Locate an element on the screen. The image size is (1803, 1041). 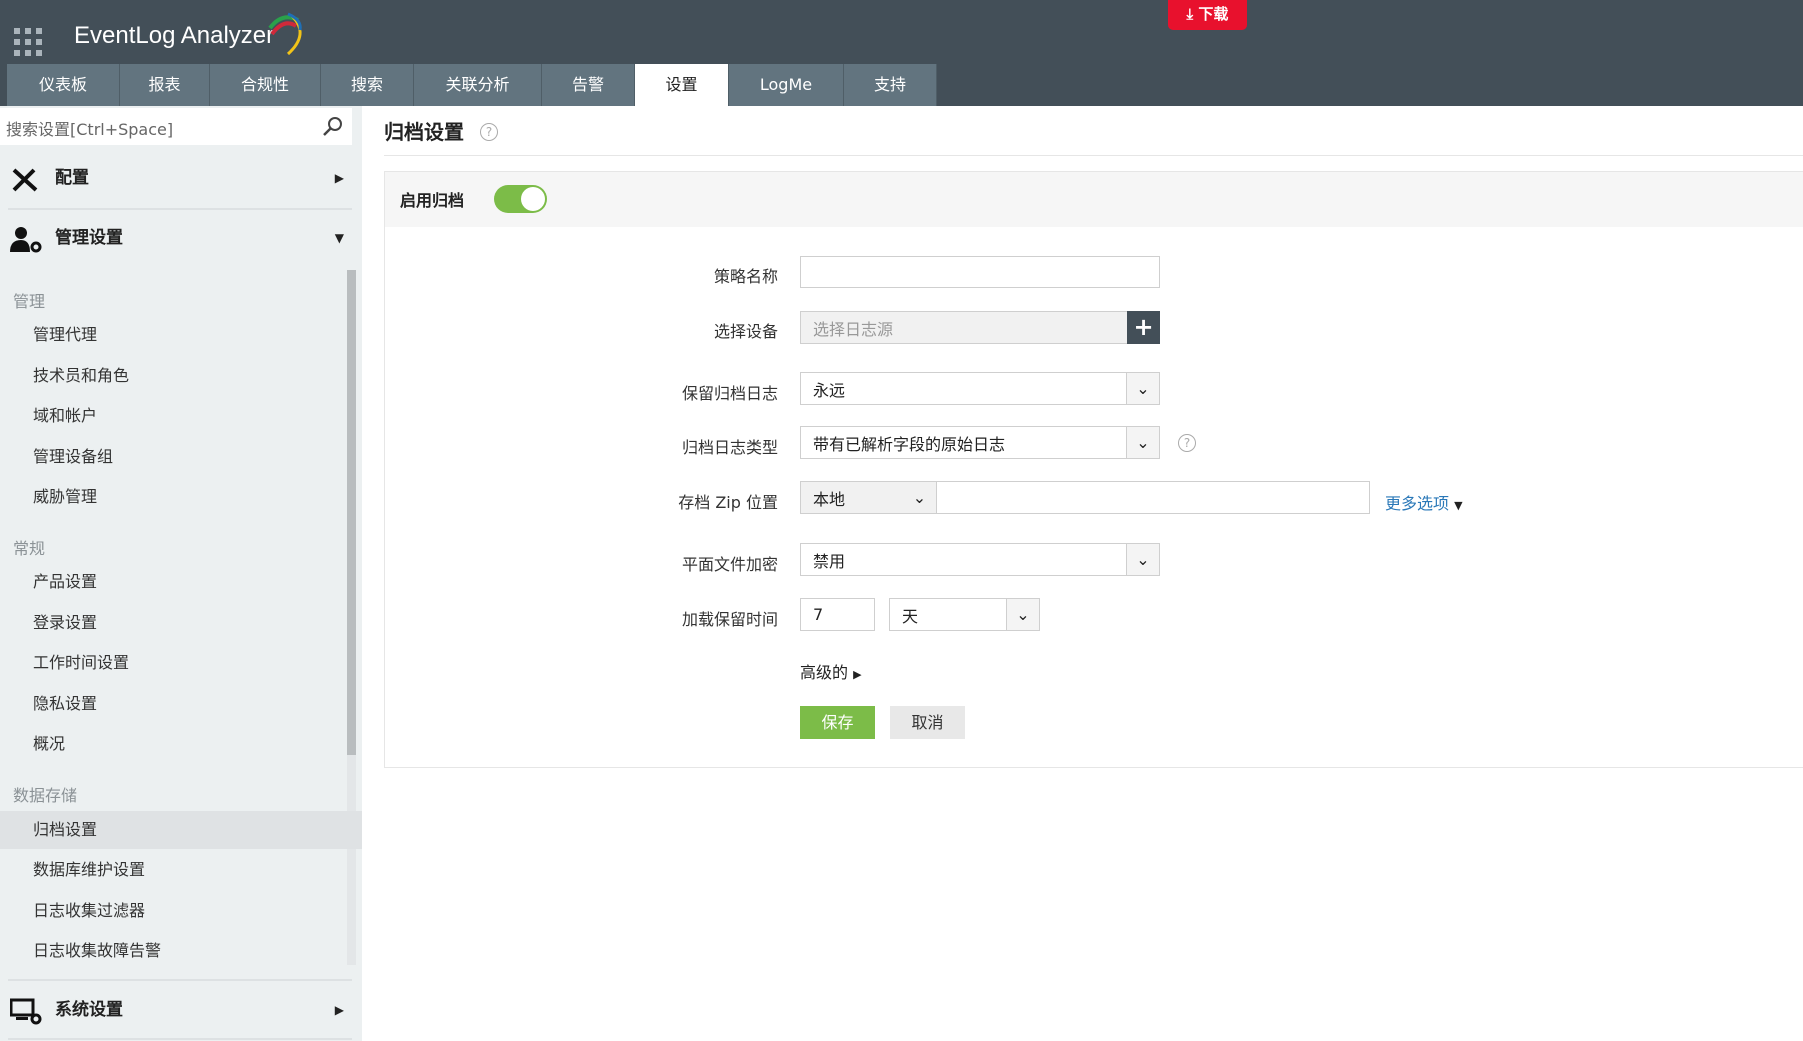
tab-dashboard: 仪表板 is located at coordinates (63, 85).